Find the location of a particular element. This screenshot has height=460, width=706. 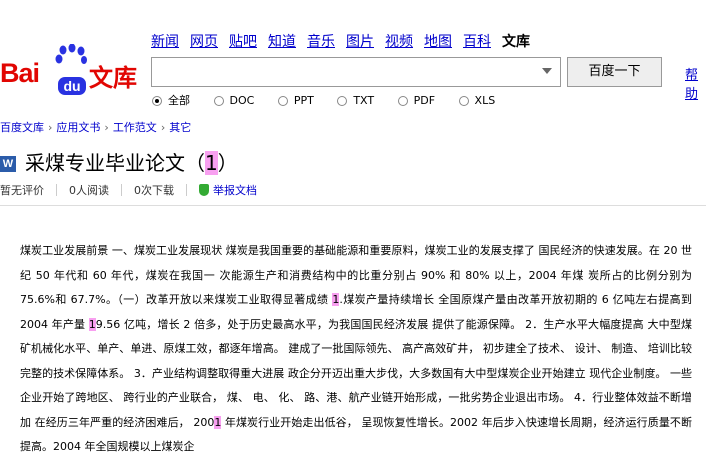

breadcrumb-other: 其它 is located at coordinates (180, 127).